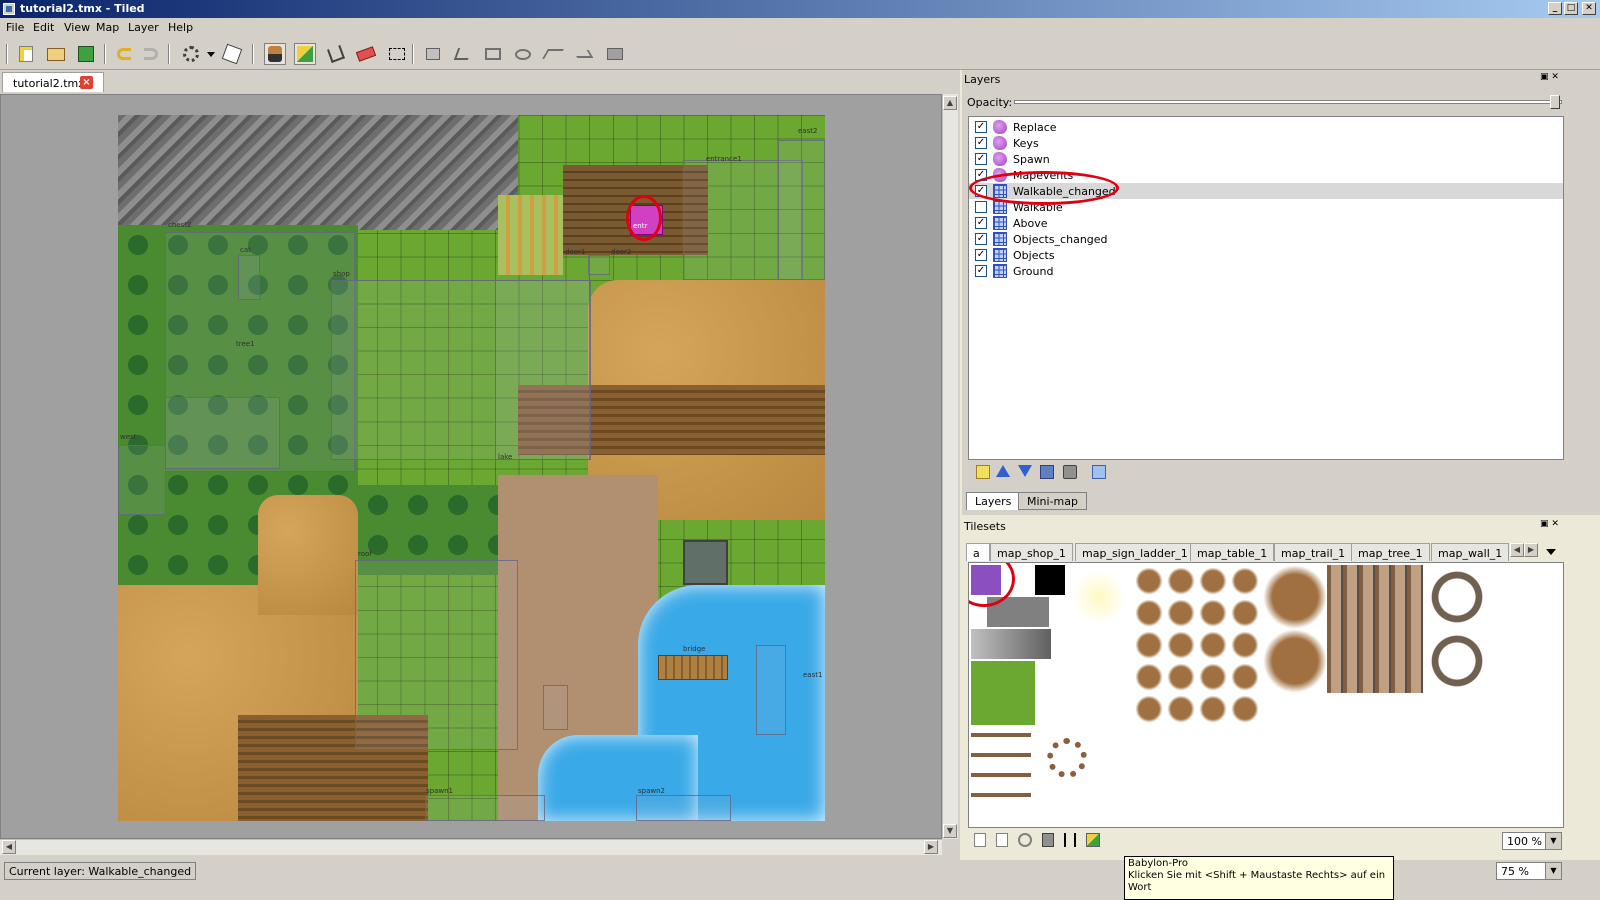 The height and width of the screenshot is (900, 1600). I want to click on scroll-up-icon: ▲, so click(950, 103).